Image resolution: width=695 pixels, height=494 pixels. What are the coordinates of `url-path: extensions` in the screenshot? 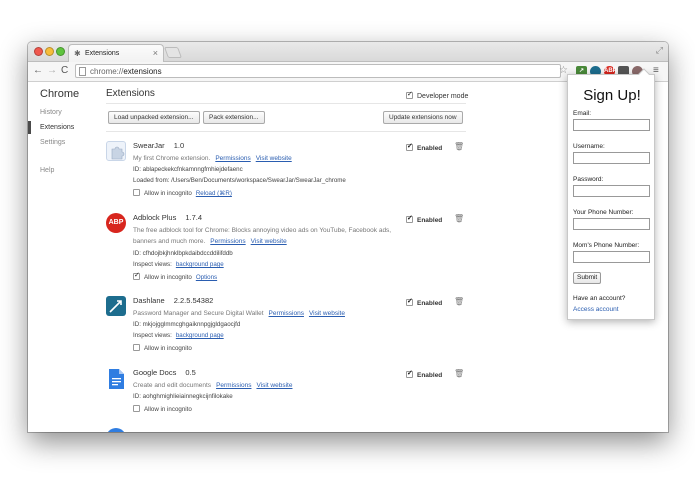 It's located at (142, 71).